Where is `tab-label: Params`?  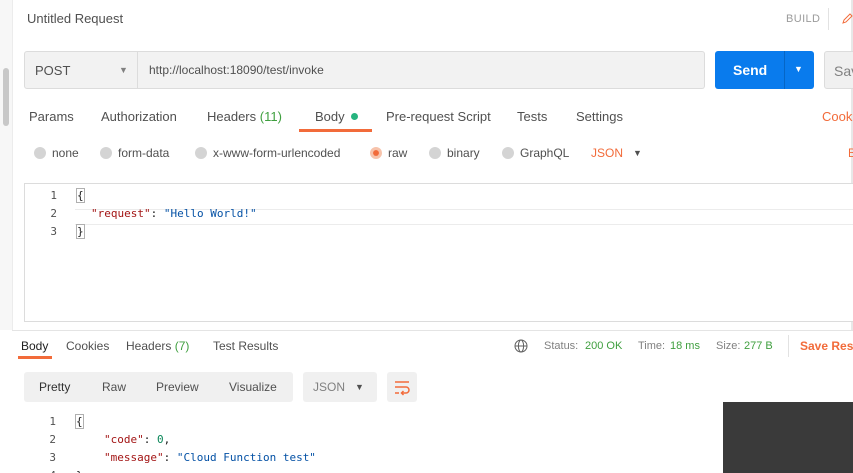 tab-label: Params is located at coordinates (51, 116).